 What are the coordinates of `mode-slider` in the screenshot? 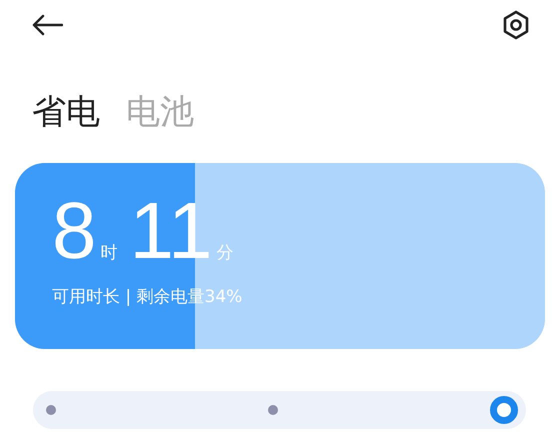 It's located at (279, 409).